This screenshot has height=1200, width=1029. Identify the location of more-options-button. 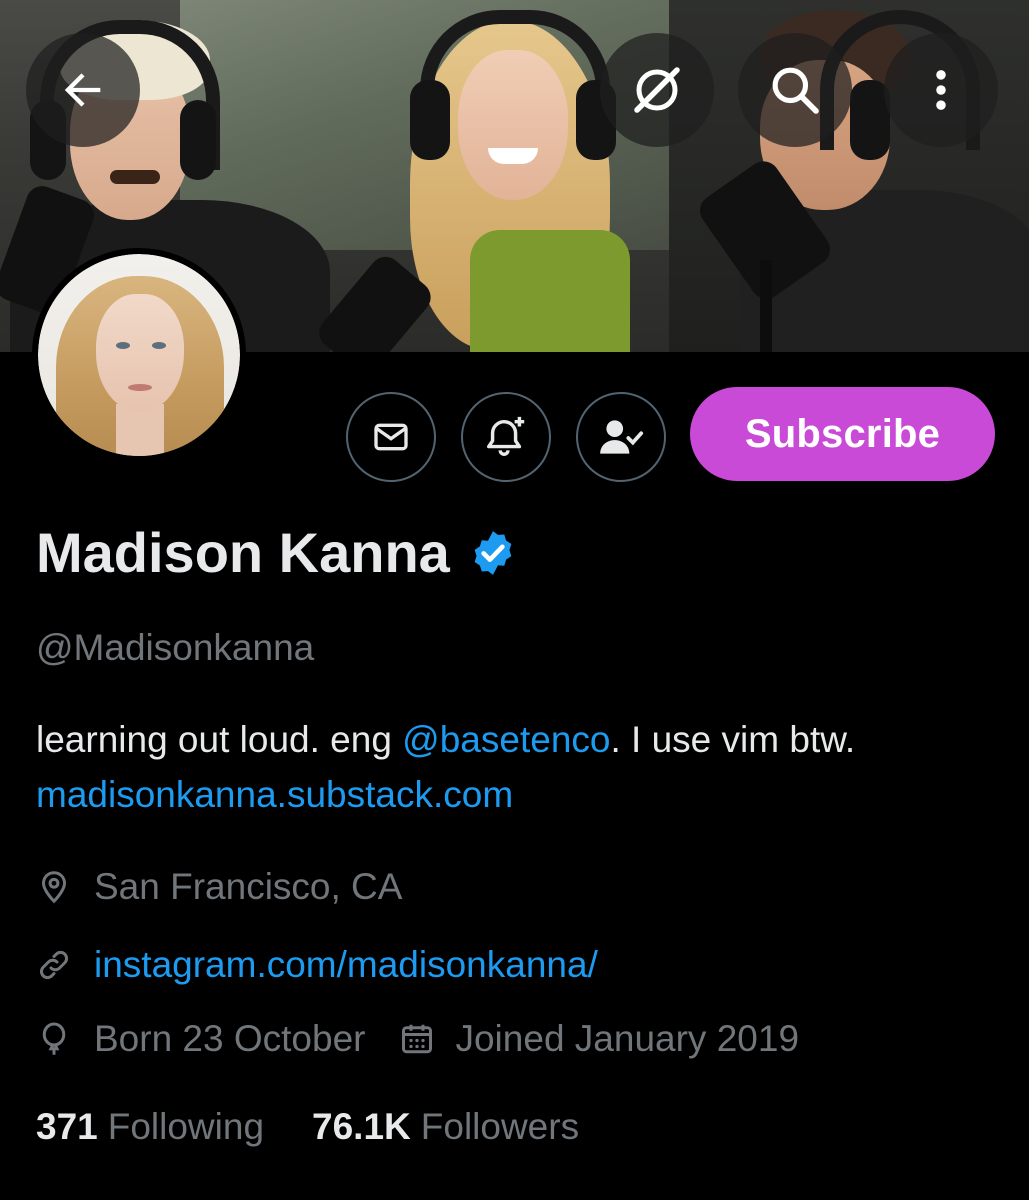
(941, 90).